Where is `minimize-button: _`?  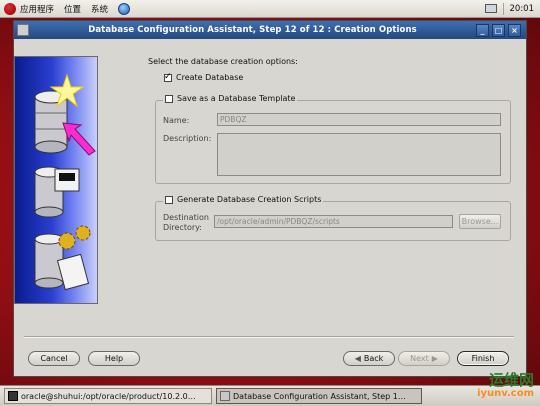
minimize-button: _ is located at coordinates (482, 30).